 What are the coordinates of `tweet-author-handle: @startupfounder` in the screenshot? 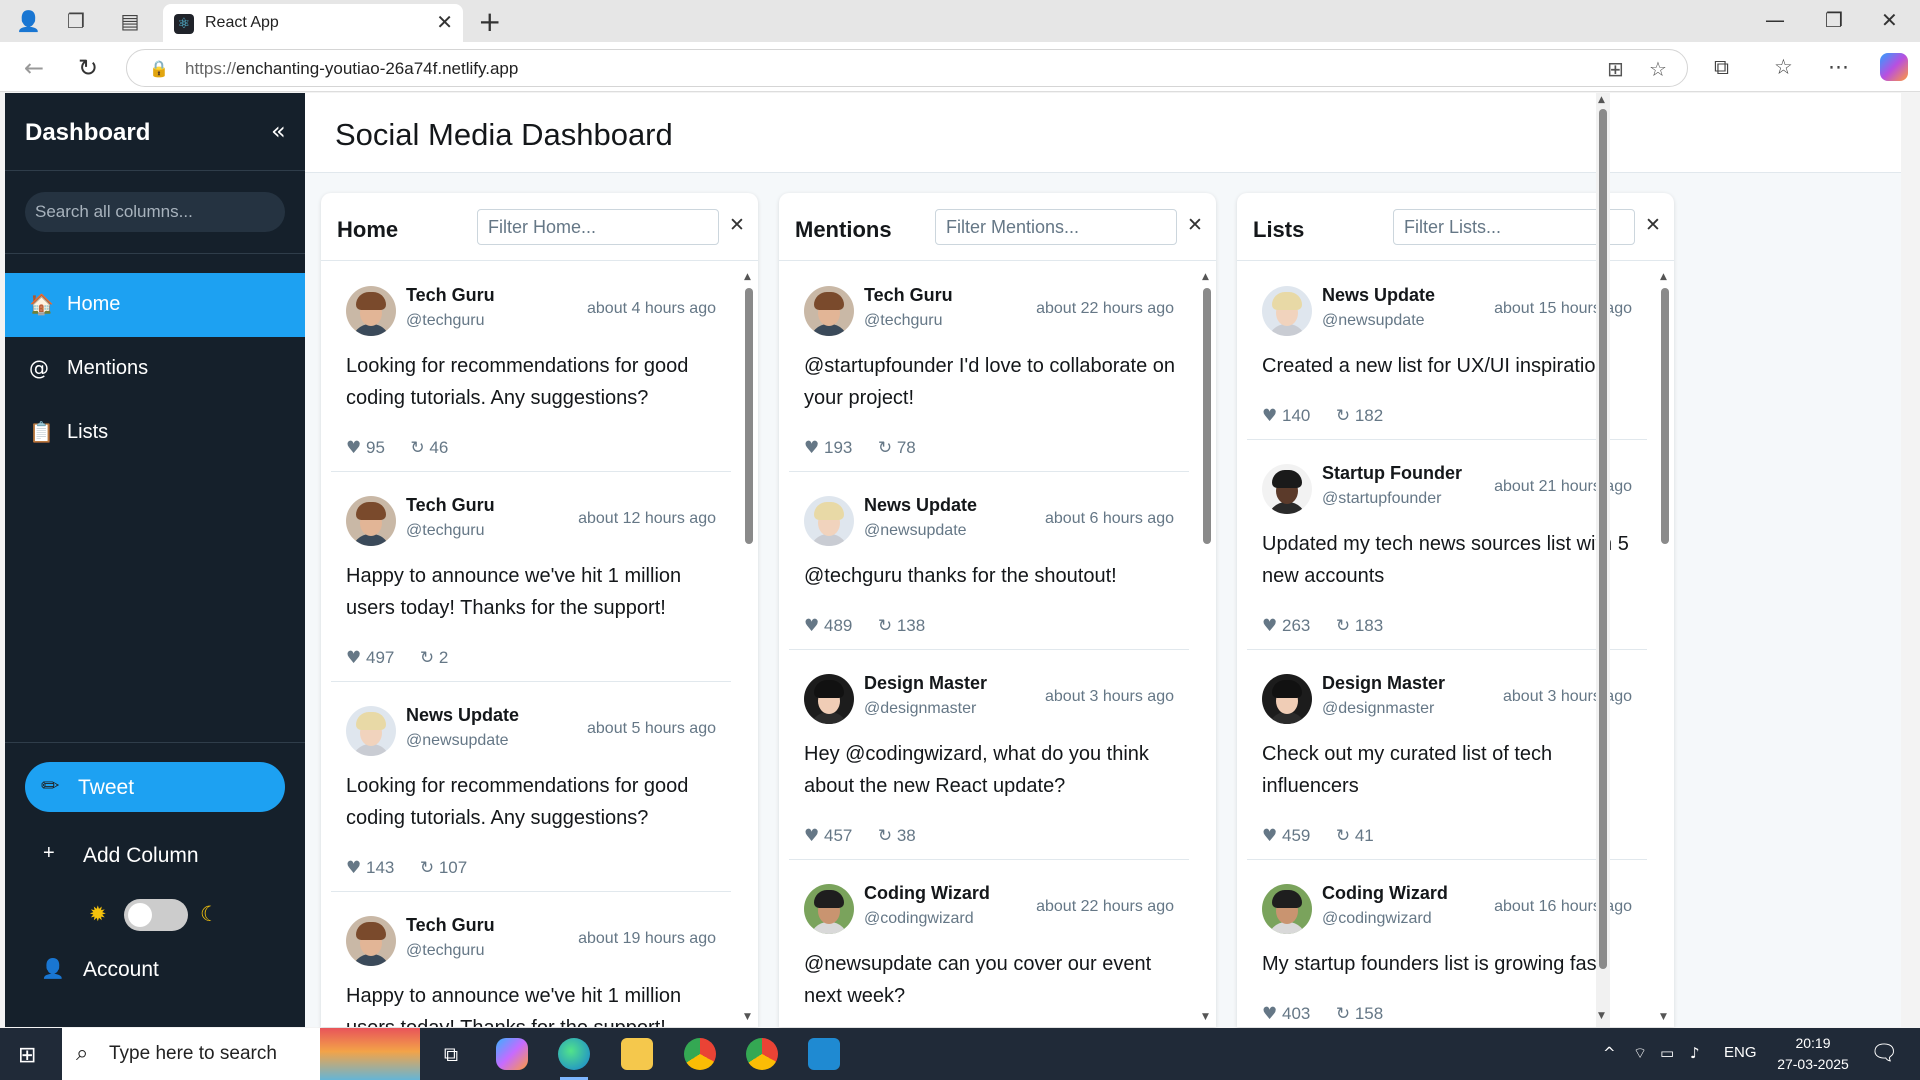 It's located at (1381, 499).